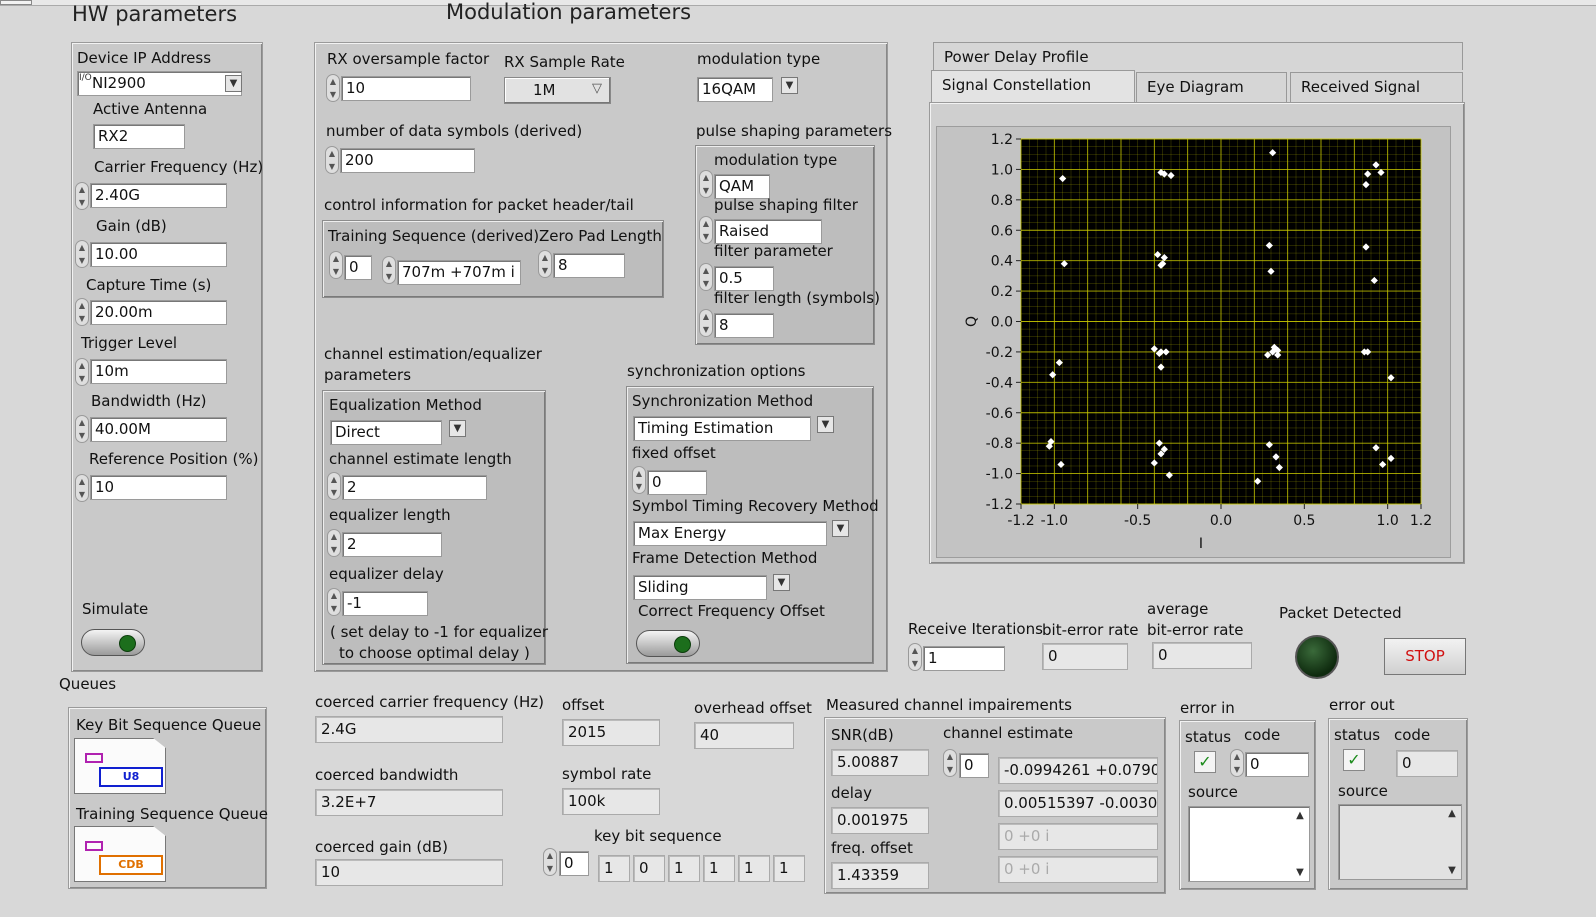  What do you see at coordinates (915, 657) in the screenshot?
I see `receive-iter-spinner: ▲ ▼` at bounding box center [915, 657].